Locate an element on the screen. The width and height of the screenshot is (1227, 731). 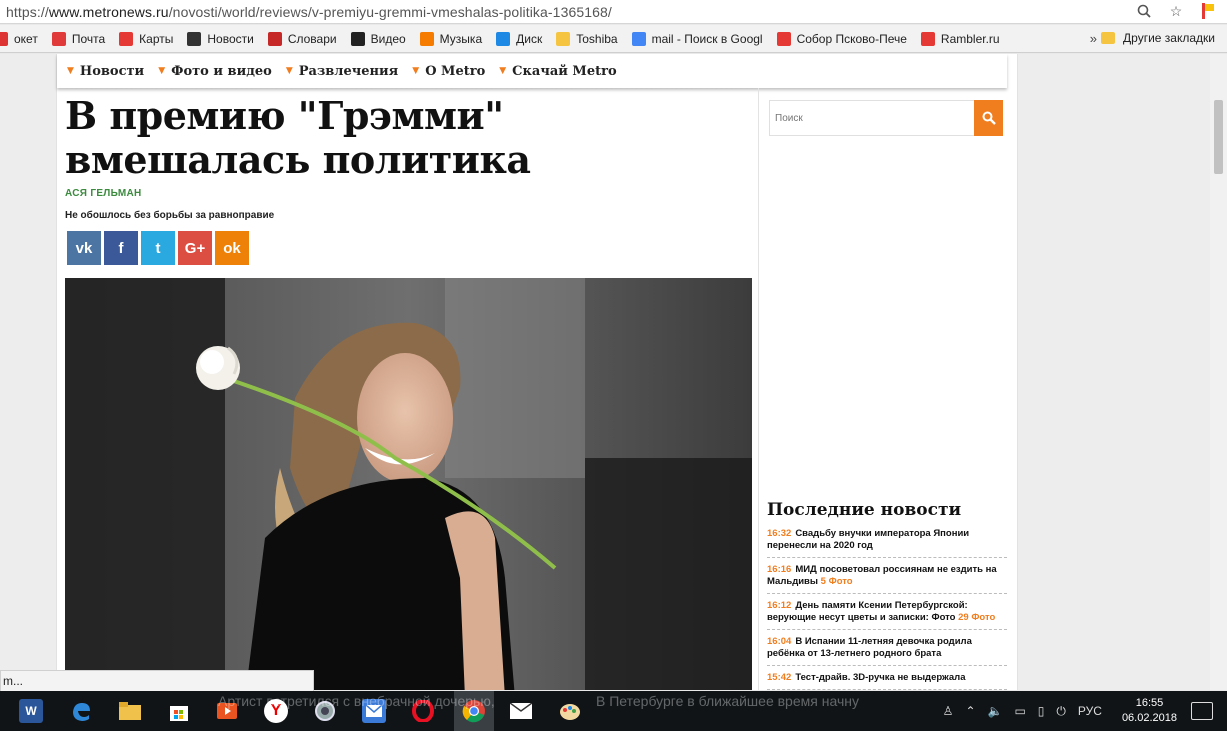
facebook-icon: f is located at coordinates (121, 248).